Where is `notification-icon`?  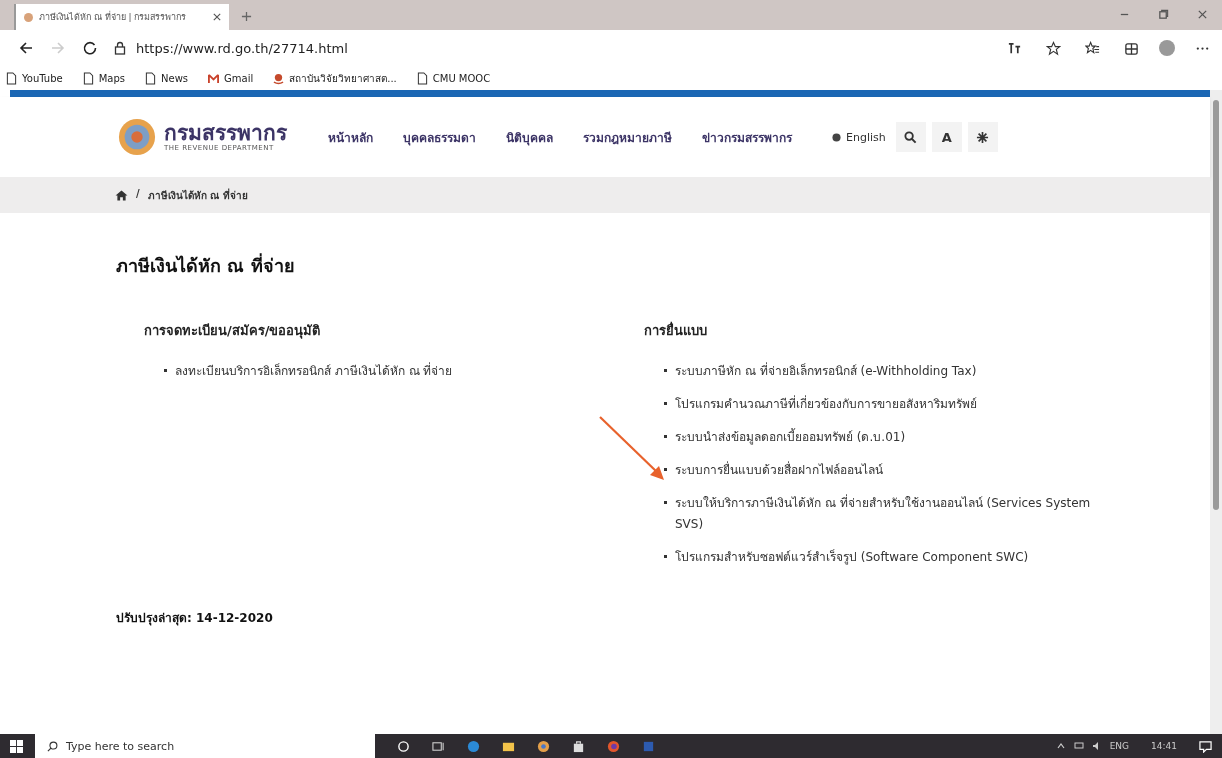 notification-icon is located at coordinates (1205, 746).